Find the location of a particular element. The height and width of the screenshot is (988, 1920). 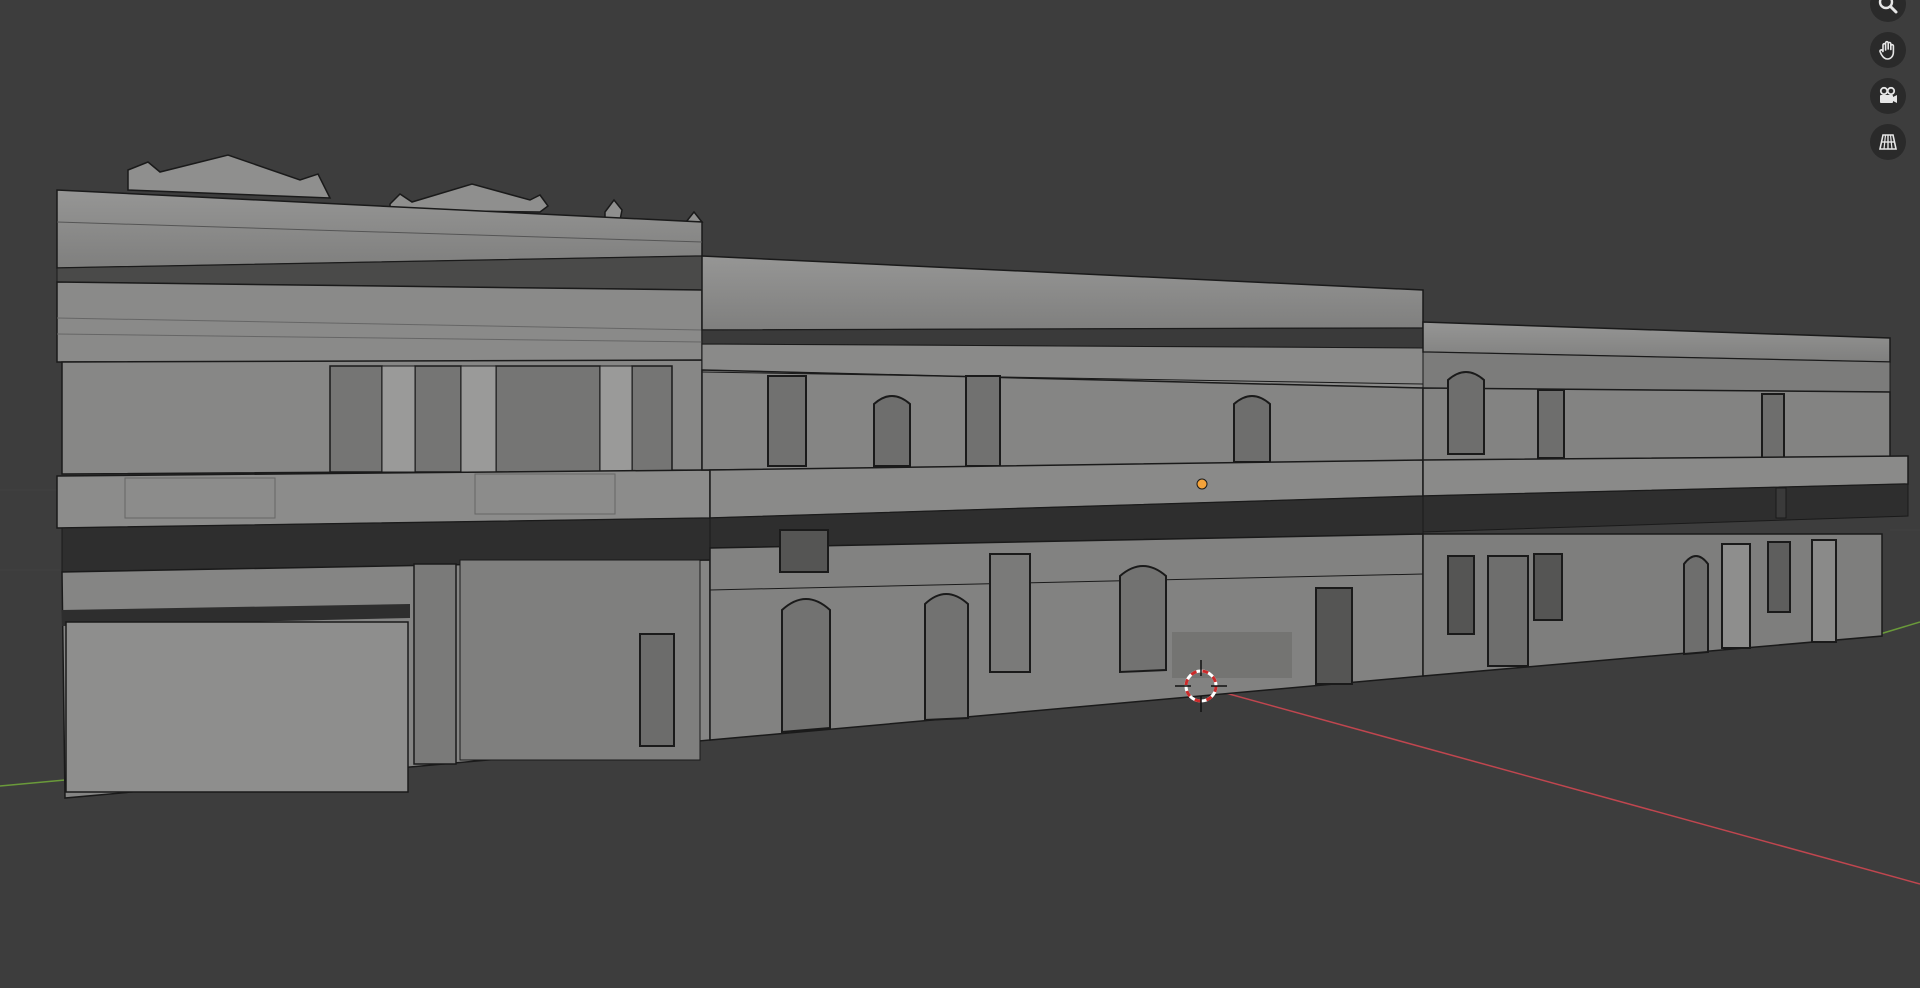

magnifier-icon is located at coordinates (1888, 7).